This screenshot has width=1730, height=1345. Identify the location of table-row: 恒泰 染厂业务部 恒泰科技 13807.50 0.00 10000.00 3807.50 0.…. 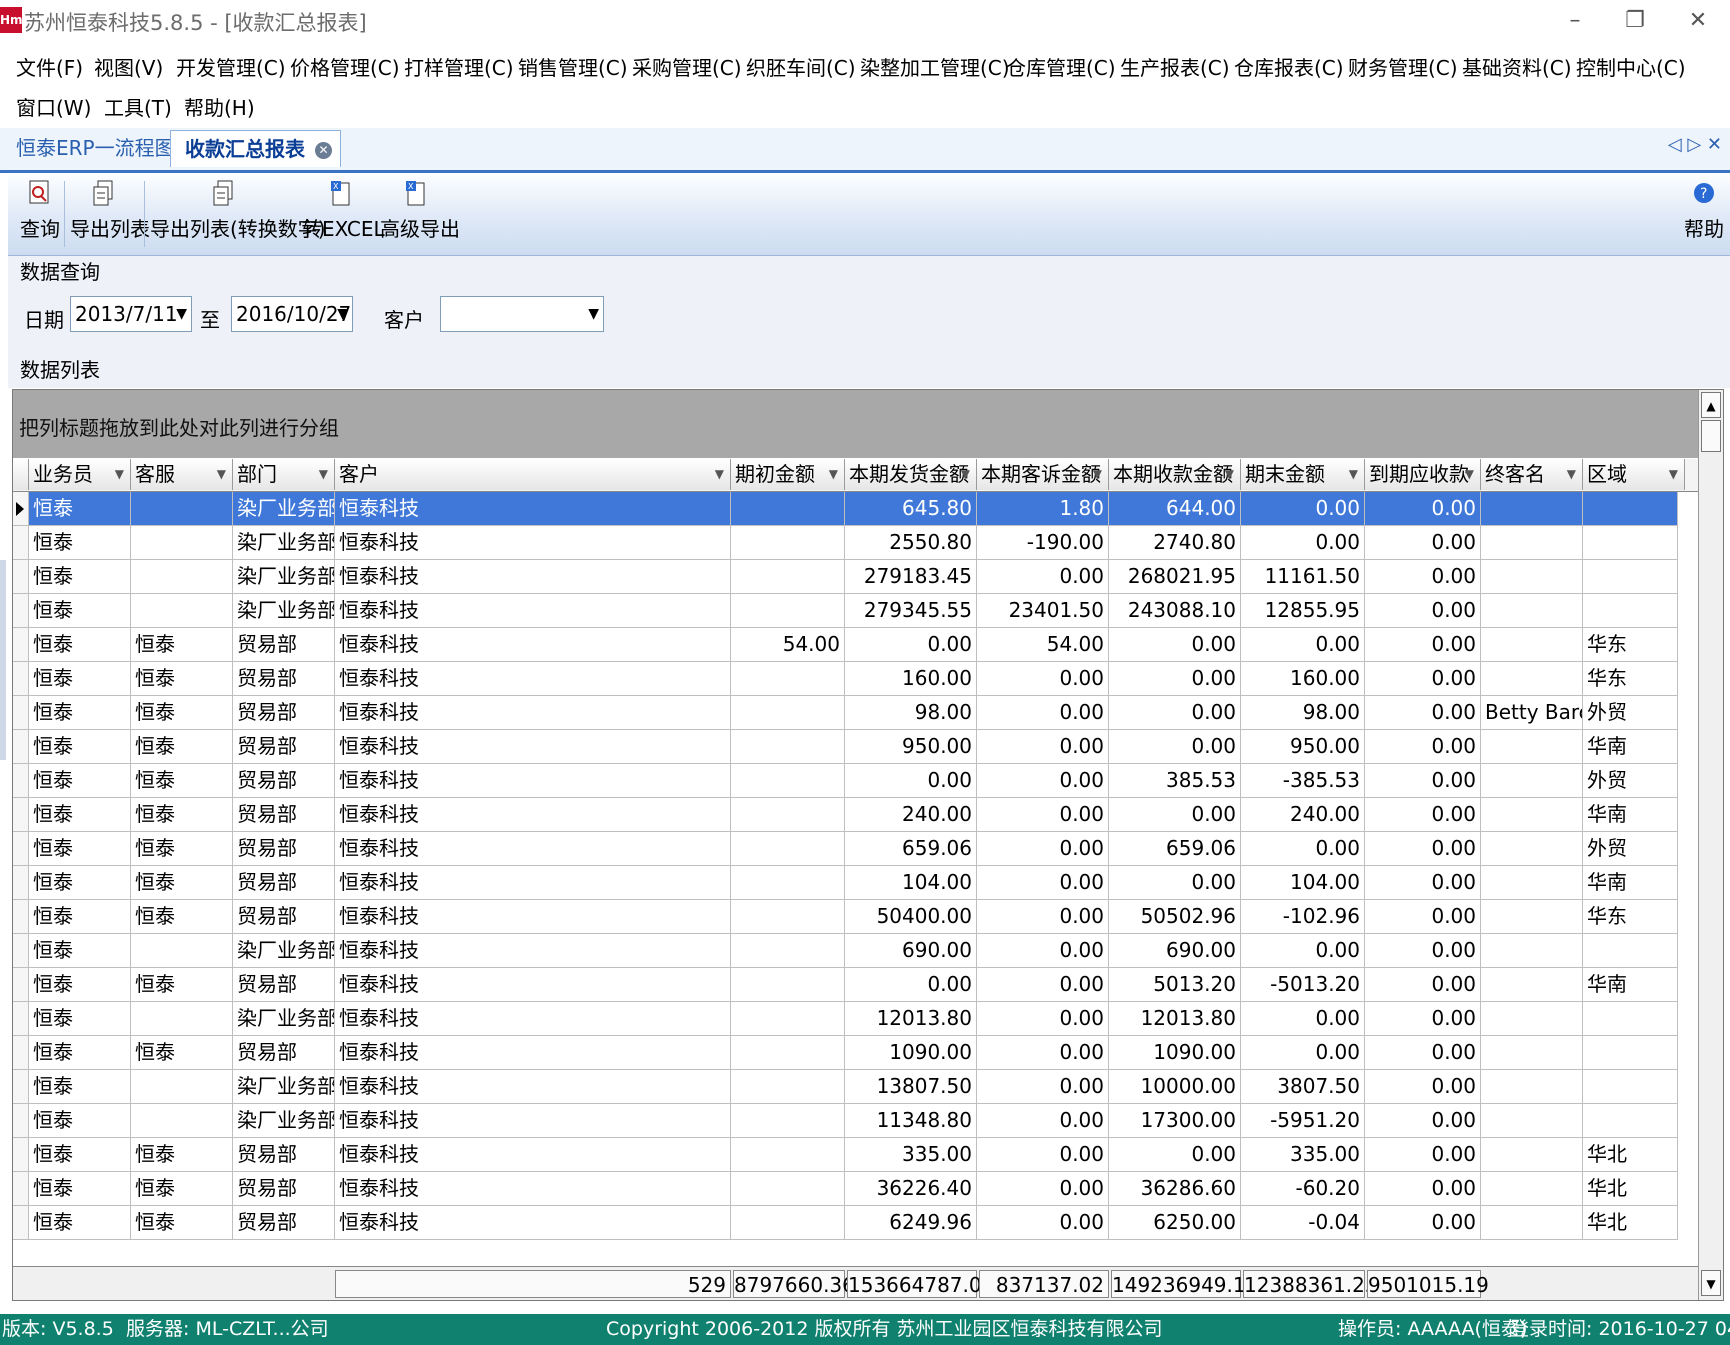
(845, 1087).